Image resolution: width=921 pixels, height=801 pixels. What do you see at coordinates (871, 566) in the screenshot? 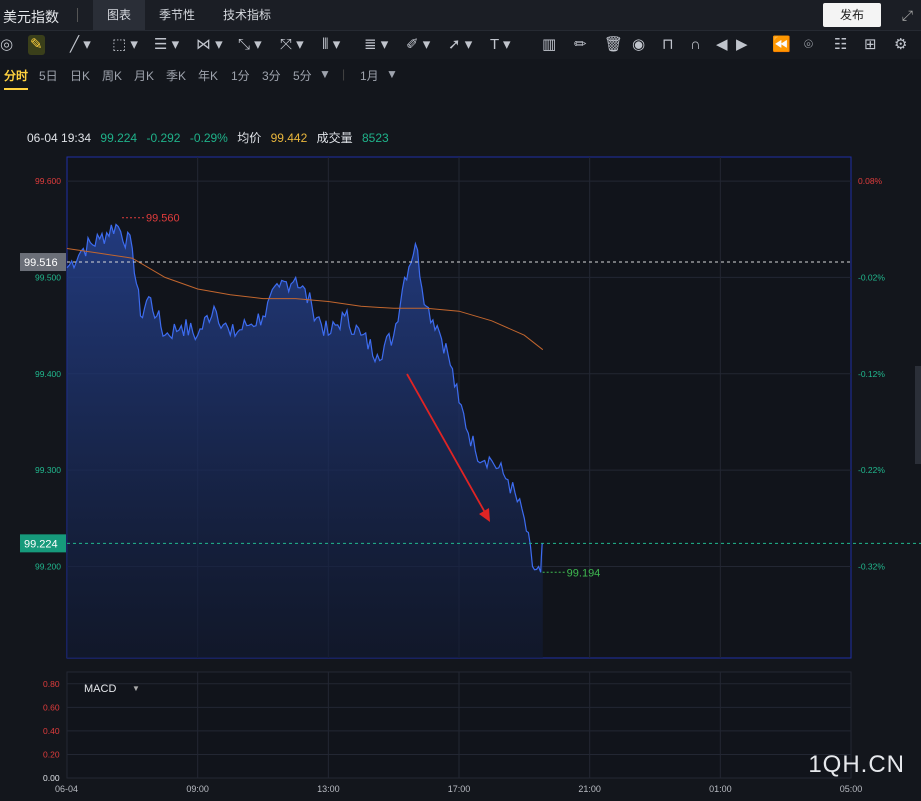
I see `y-right-tick-label: -0.32%` at bounding box center [871, 566].